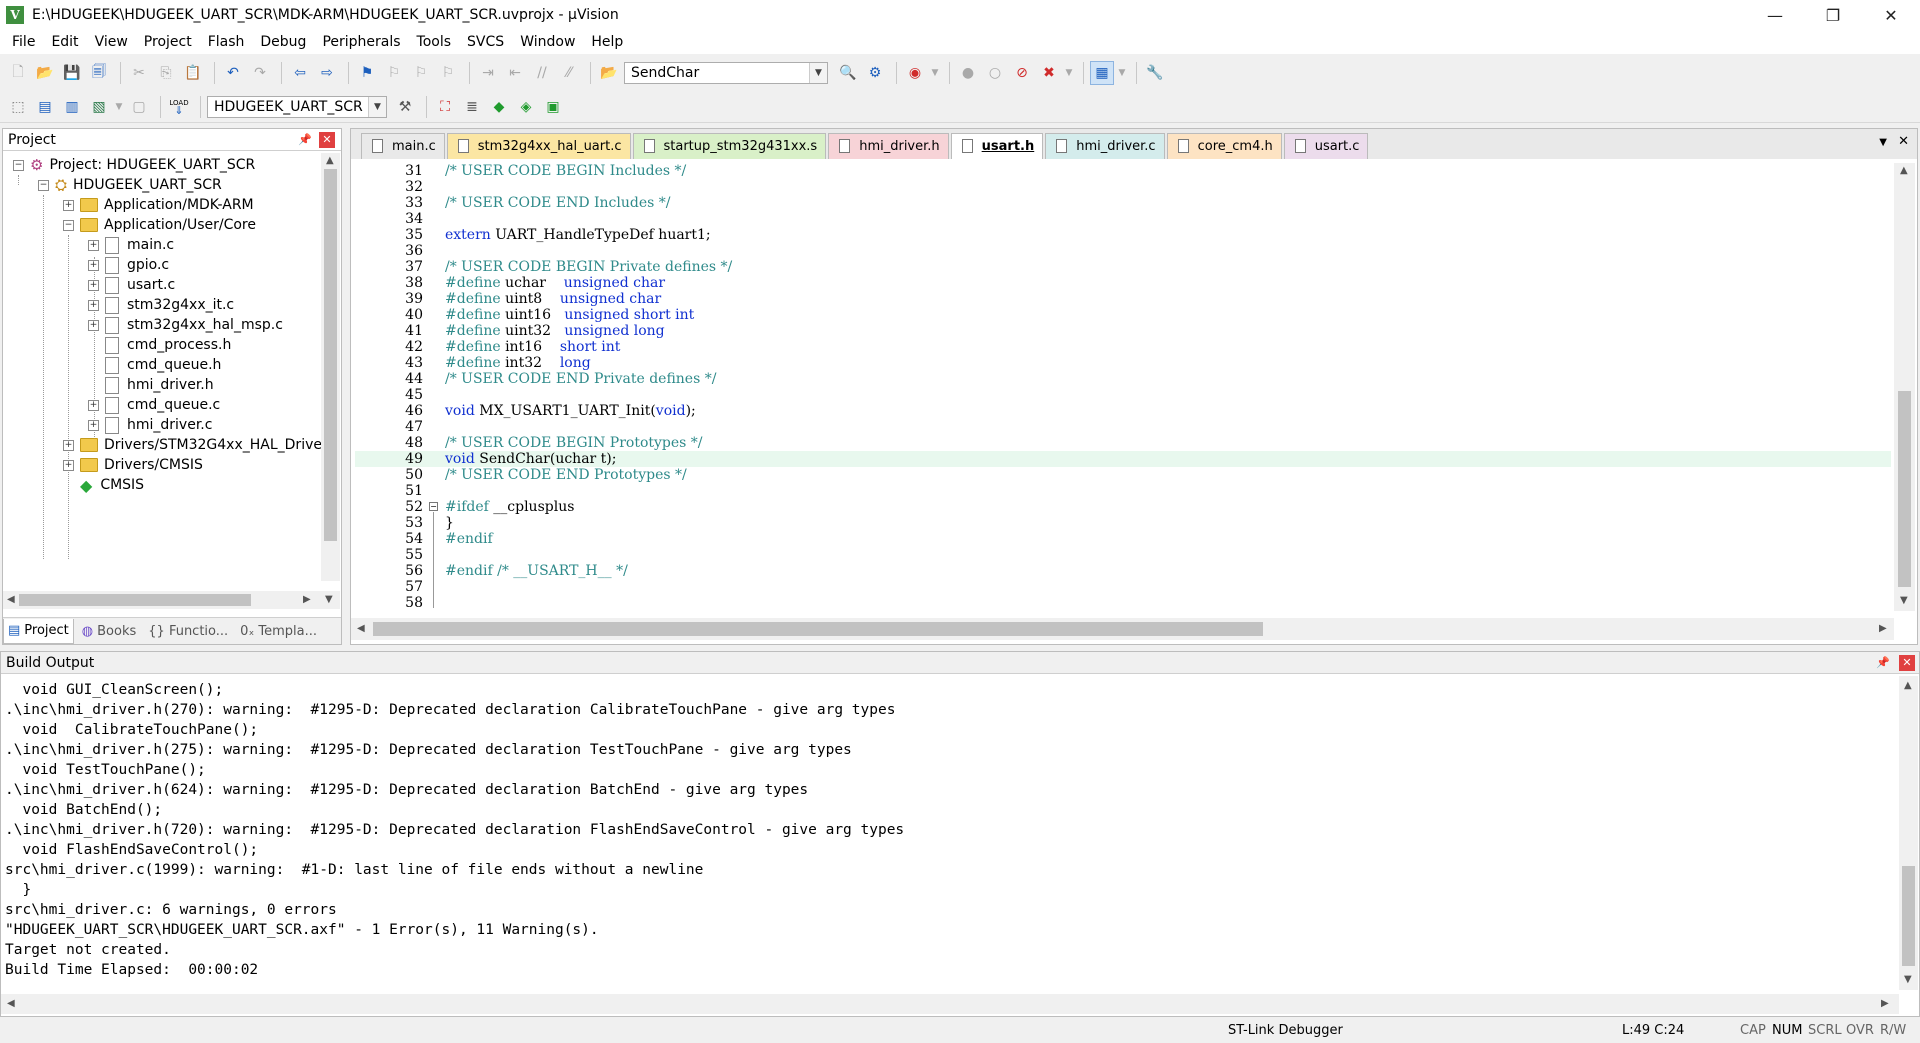  Describe the element at coordinates (472, 107) in the screenshot. I see `manage-project-items-icon: ≣` at that location.